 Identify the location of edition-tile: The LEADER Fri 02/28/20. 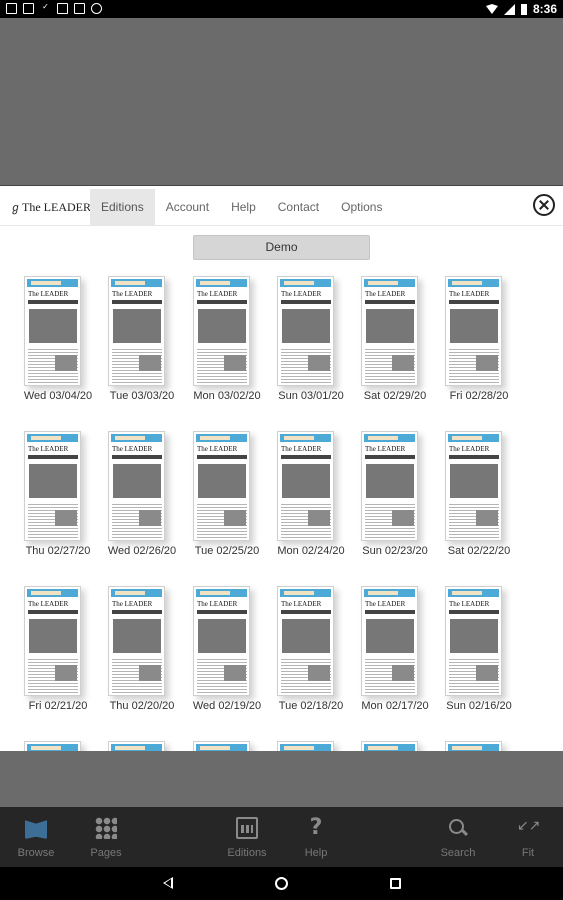
(479, 341).